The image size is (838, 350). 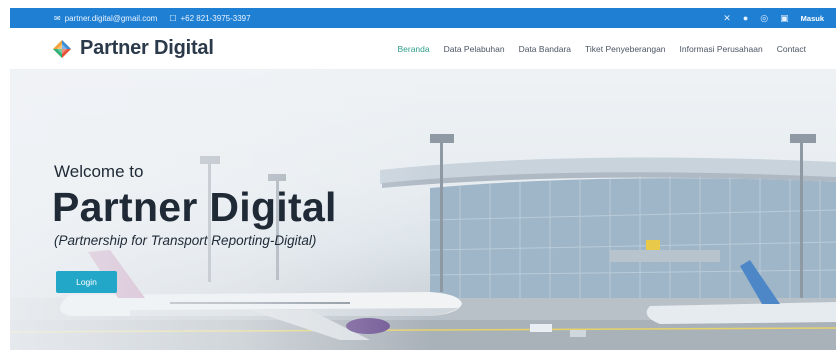 I want to click on login-button: Login, so click(x=86, y=282).